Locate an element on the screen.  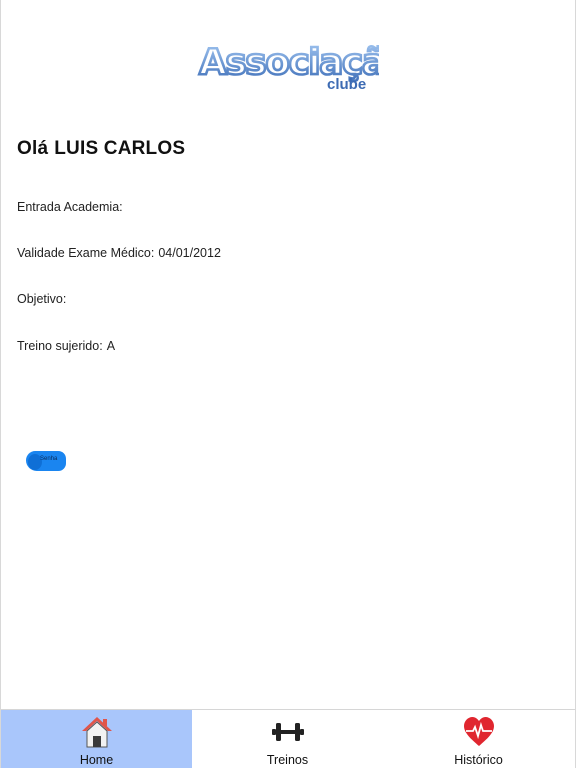
greeting-title: Olá LUIS CARLOS is located at coordinates (101, 149).